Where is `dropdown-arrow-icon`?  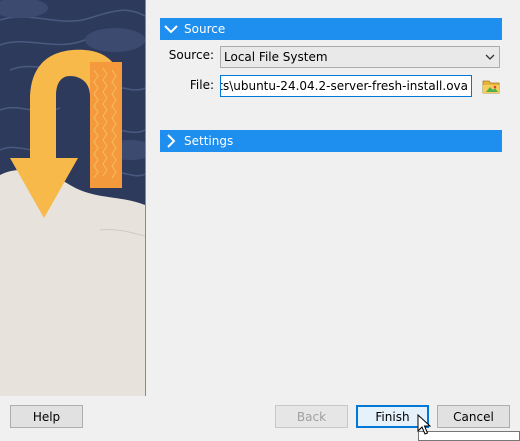
dropdown-arrow-icon is located at coordinates (490, 57).